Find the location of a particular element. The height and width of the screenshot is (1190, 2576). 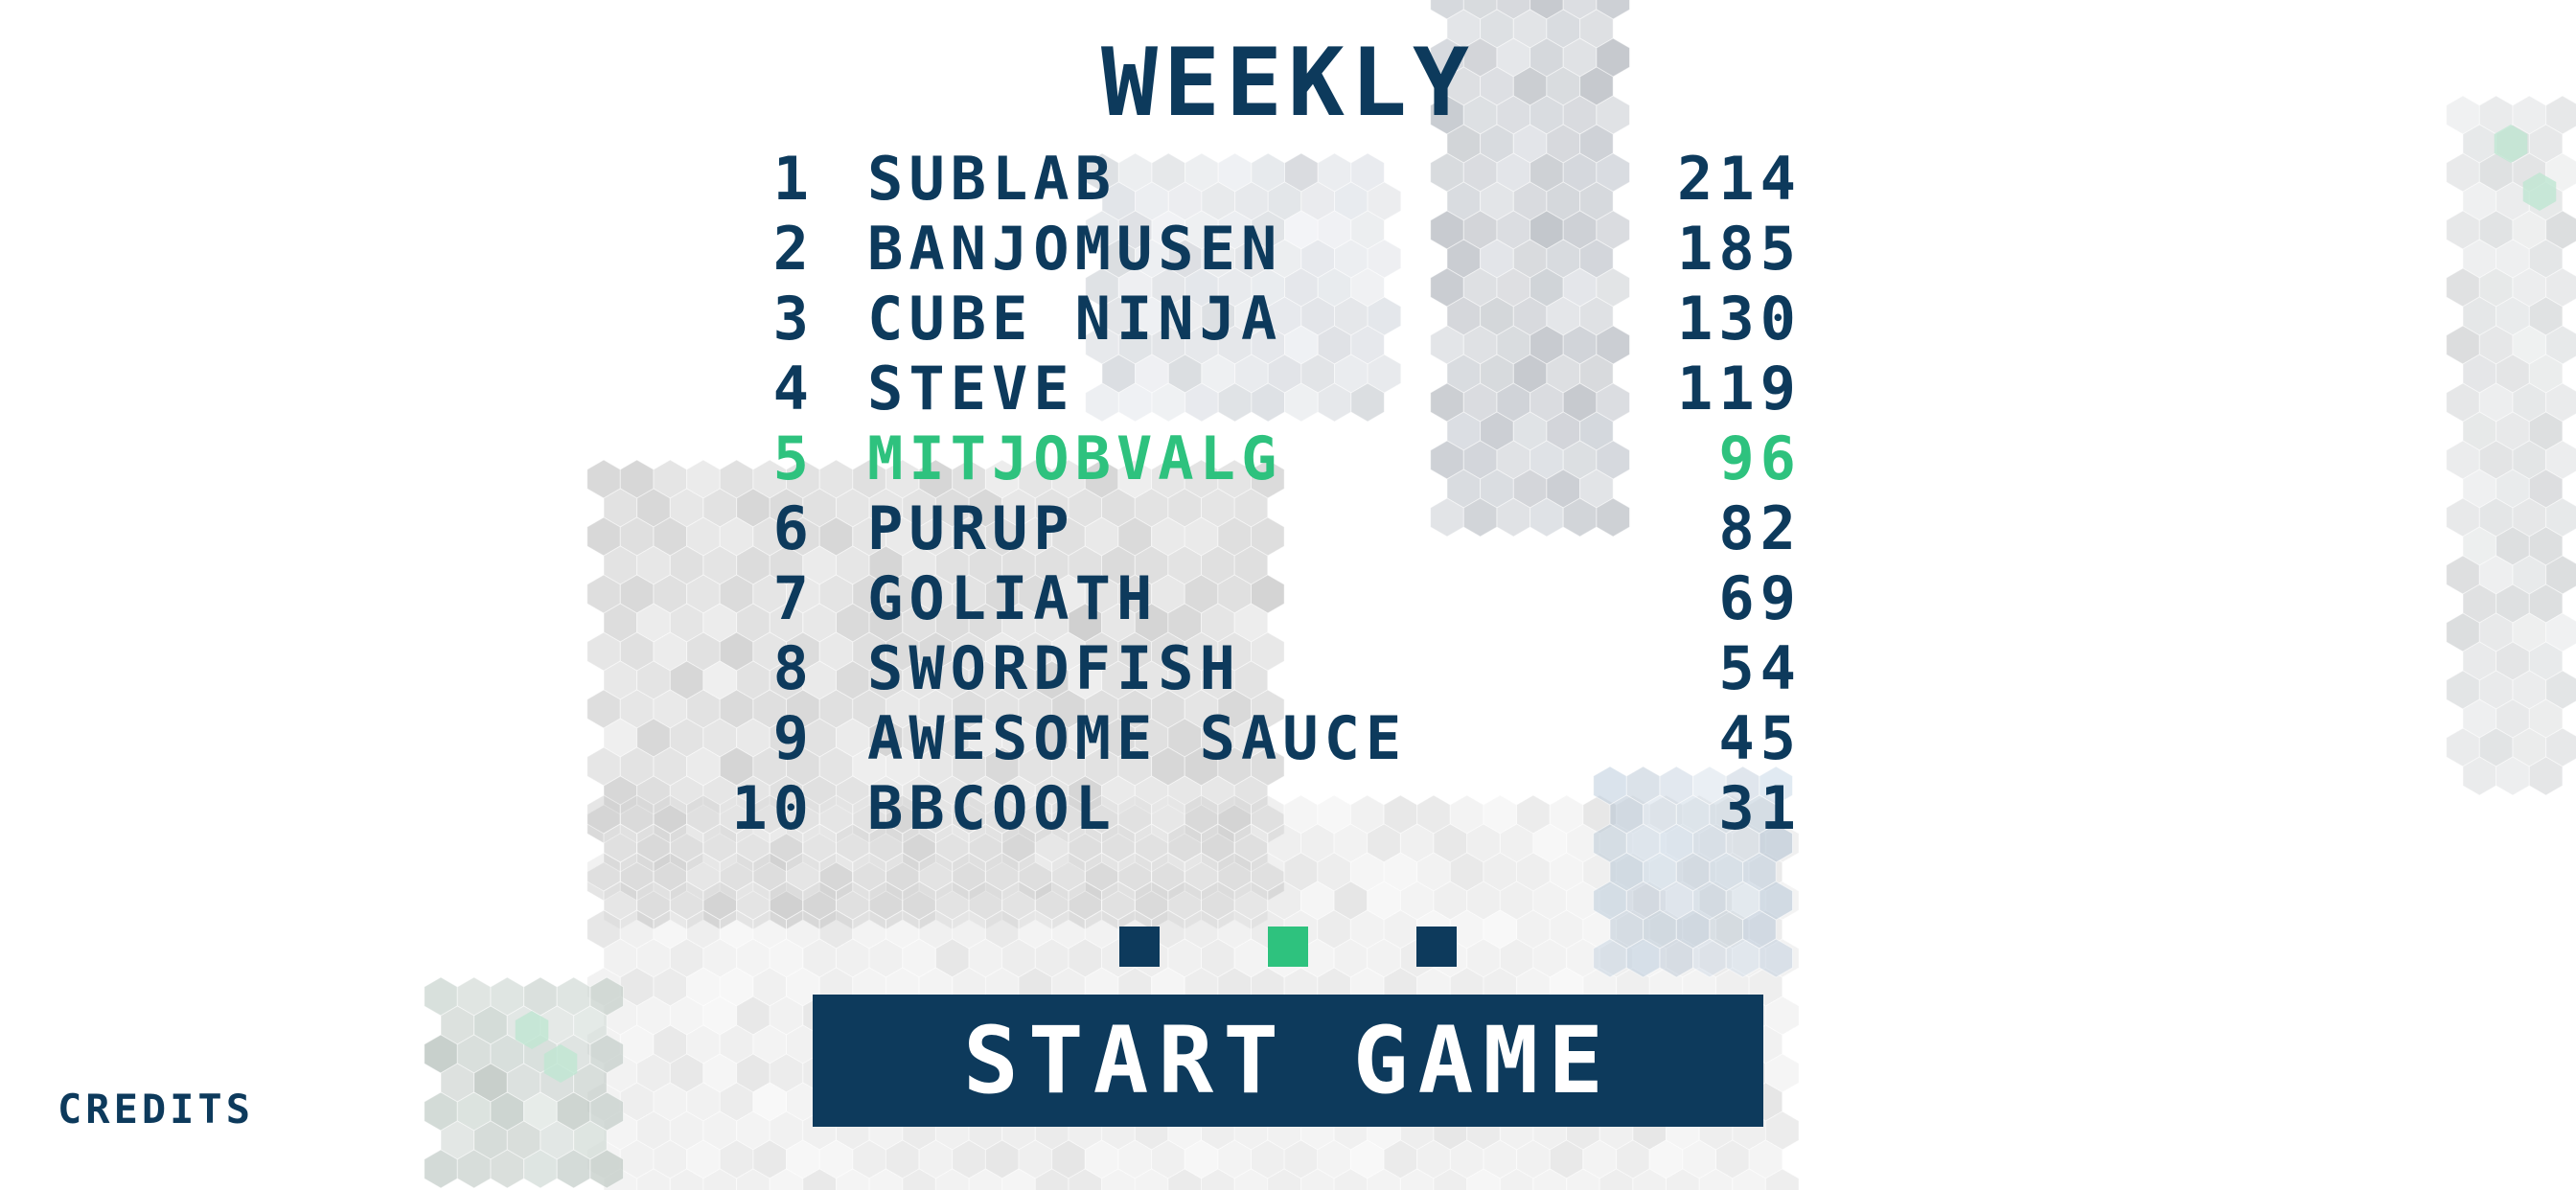

row-rank: 2 is located at coordinates (793, 249).